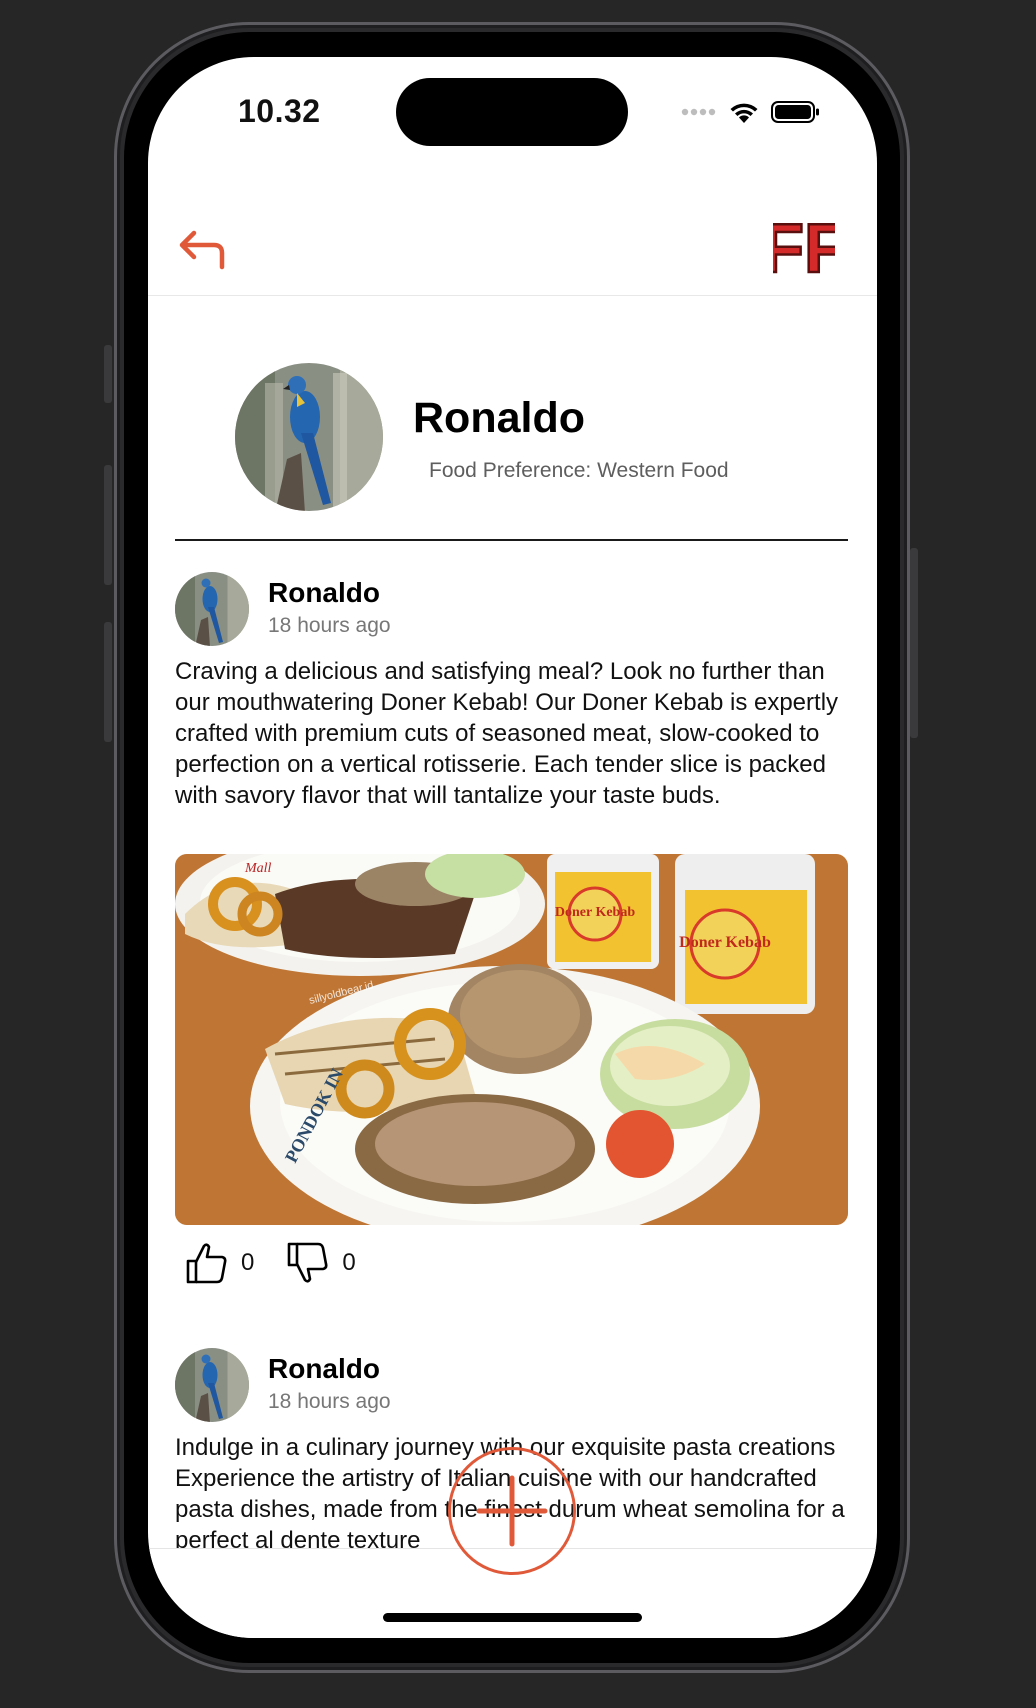 This screenshot has width=1036, height=1708. Describe the element at coordinates (108, 682) in the screenshot. I see `volume-down-button` at that location.